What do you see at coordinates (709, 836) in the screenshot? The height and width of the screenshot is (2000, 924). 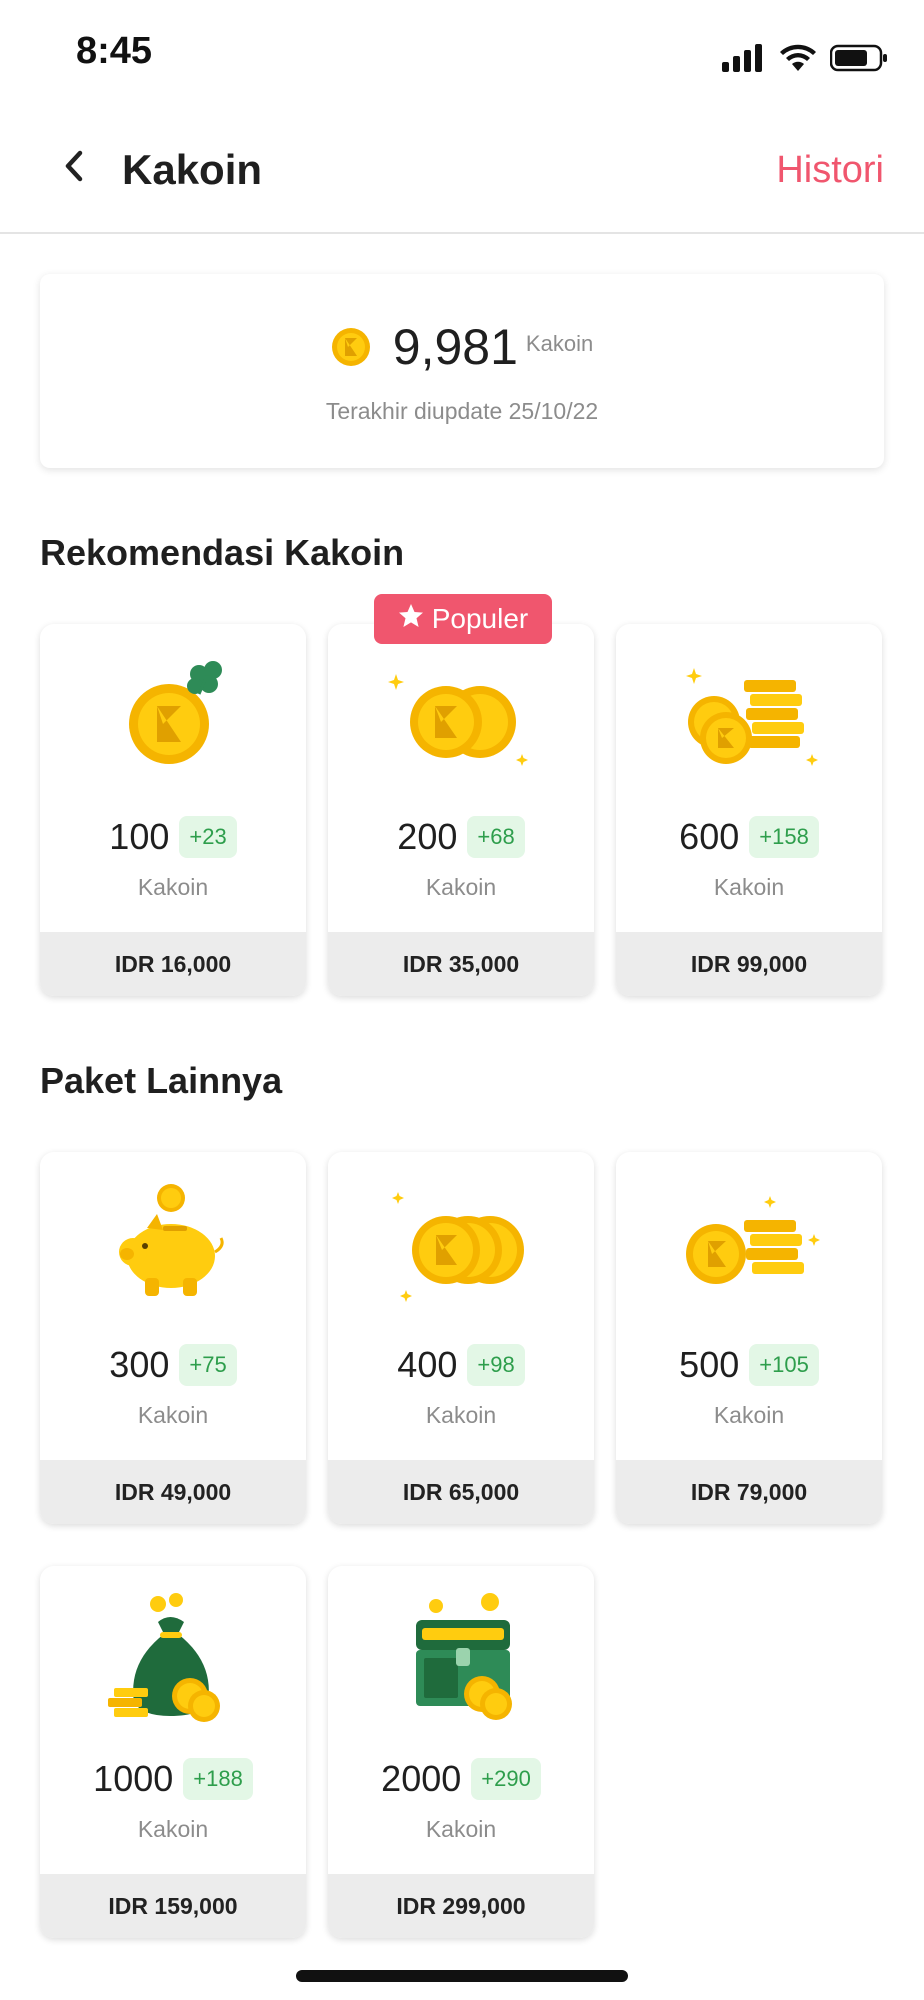 I see `package-amount: 600` at bounding box center [709, 836].